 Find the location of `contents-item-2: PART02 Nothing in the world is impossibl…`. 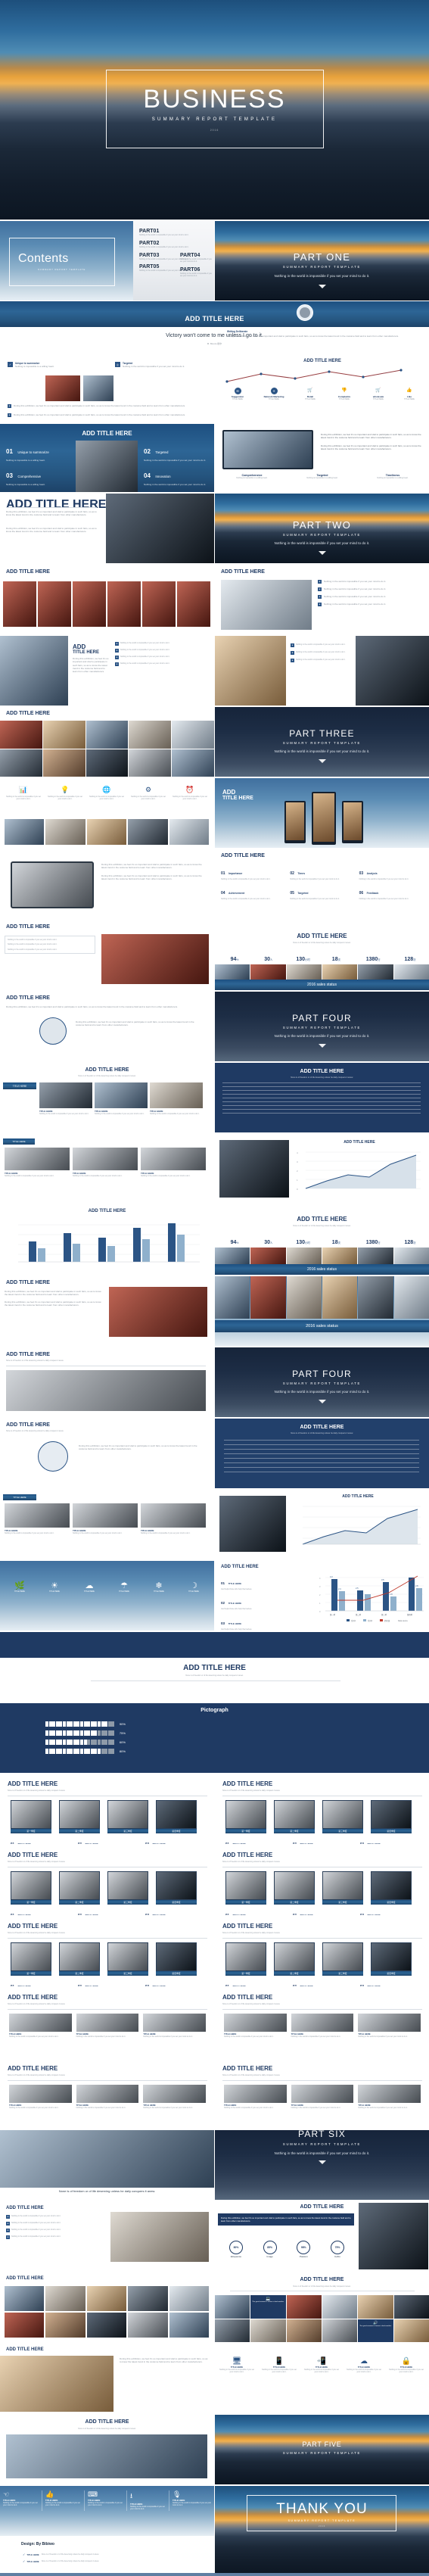

contents-item-2: PART02 Nothing in the world is impossibl… is located at coordinates (163, 244).